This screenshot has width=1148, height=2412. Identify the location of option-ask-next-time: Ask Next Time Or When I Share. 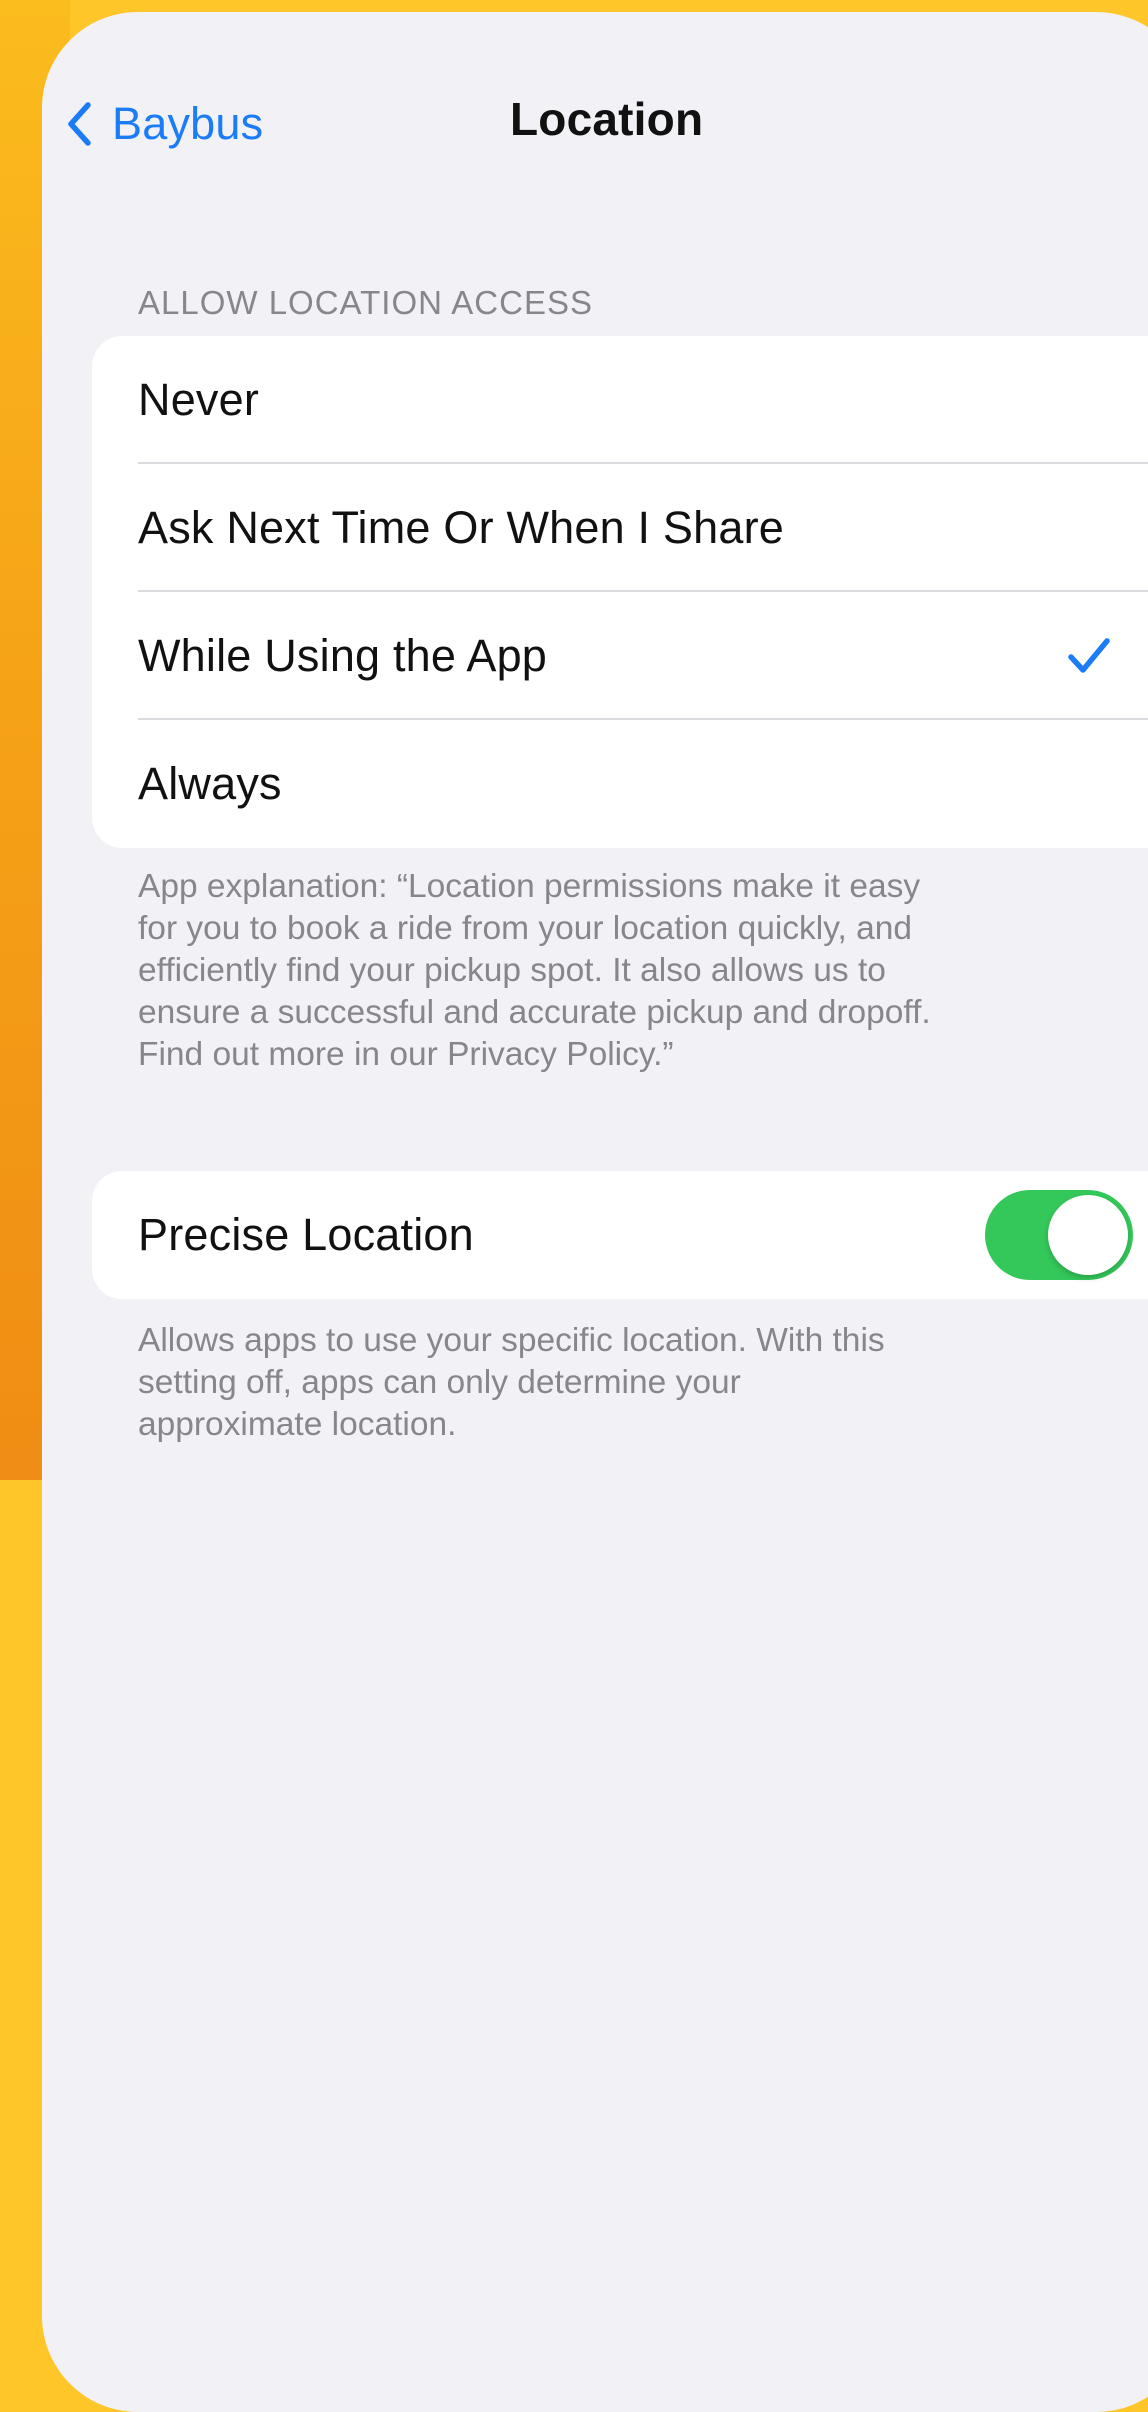
(620, 528).